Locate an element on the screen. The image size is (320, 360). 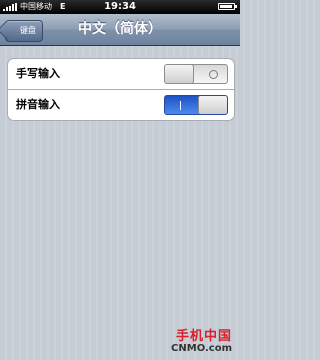
navigation-bar: 键盘 中文（简体） is located at coordinates (120, 30).